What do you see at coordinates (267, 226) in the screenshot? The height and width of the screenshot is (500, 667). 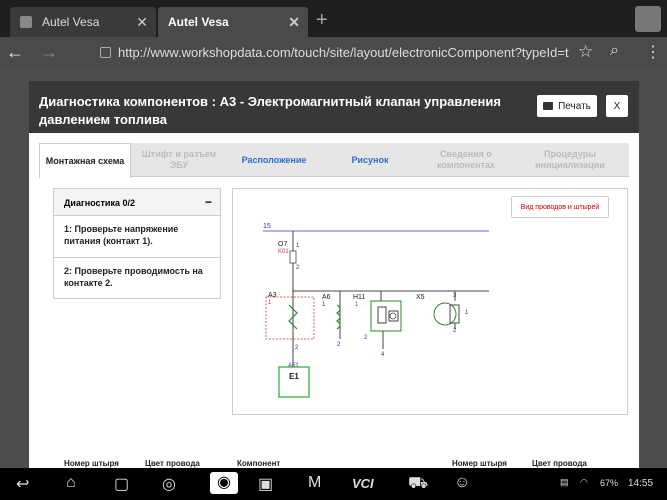 I see `bus-label: 15` at bounding box center [267, 226].